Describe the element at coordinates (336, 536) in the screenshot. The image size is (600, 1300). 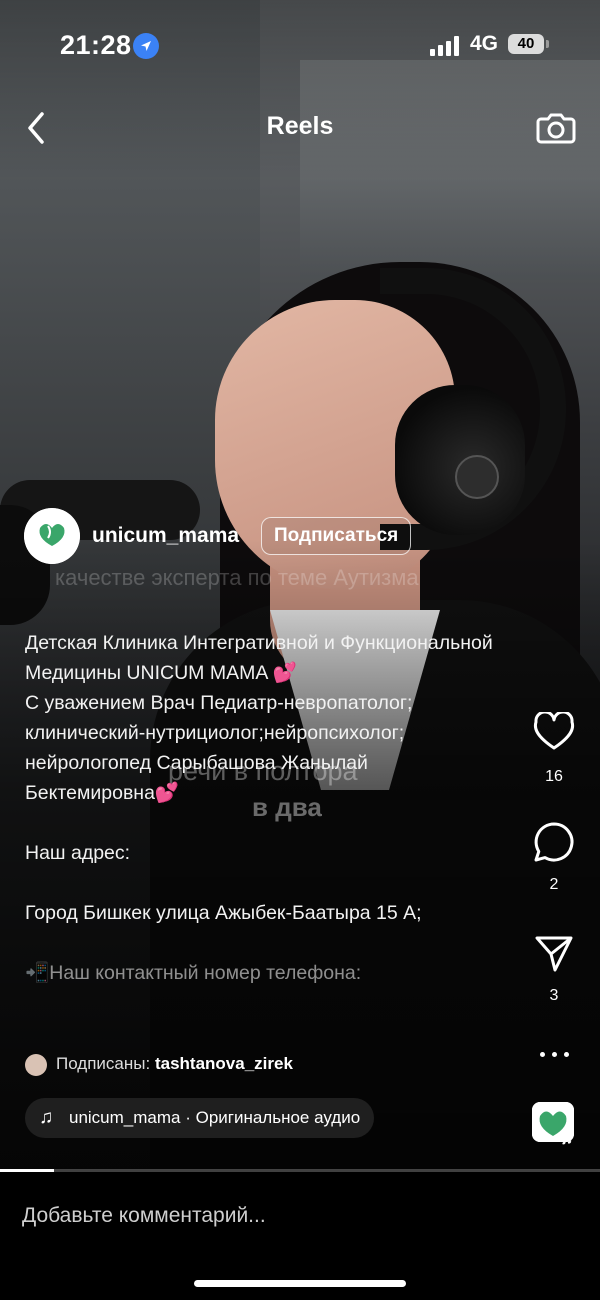
I see `follow-button: Подписаться` at that location.